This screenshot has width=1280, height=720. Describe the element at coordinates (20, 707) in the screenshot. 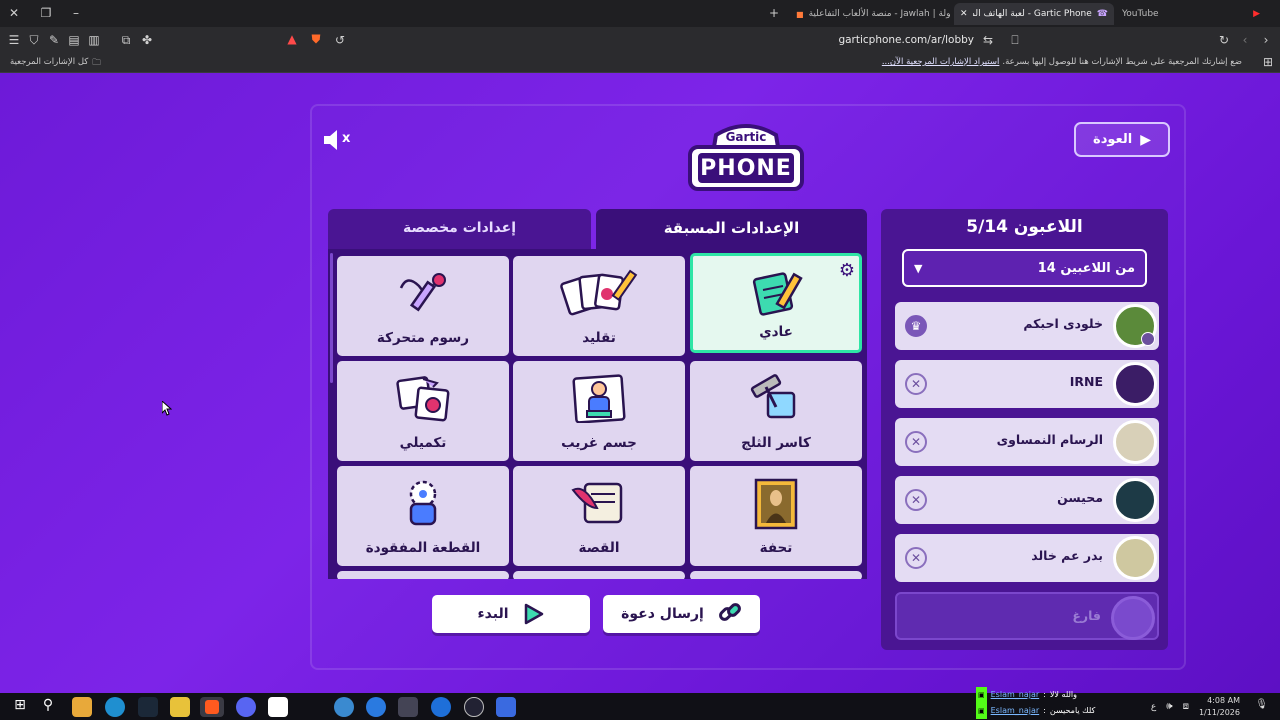

I see `windows-start-icon: ⊞` at that location.